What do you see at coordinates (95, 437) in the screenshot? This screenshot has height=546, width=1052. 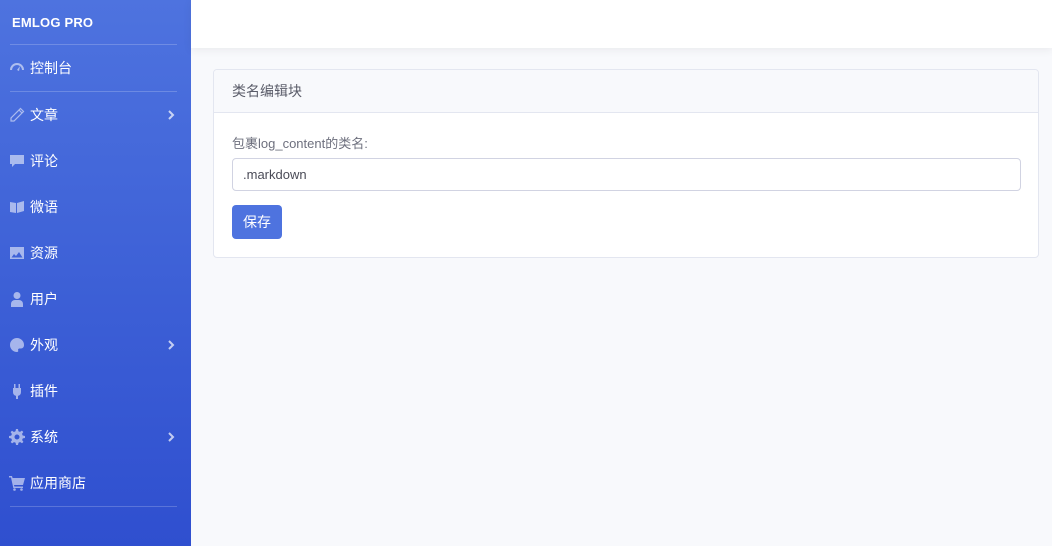 I see `sidebar-item-system: 系统` at bounding box center [95, 437].